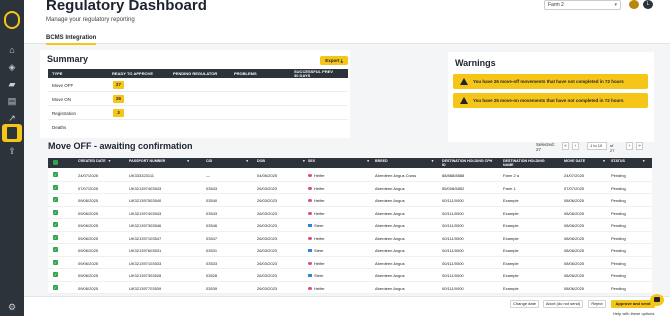  What do you see at coordinates (464, 100) in the screenshot?
I see `warning-icon` at bounding box center [464, 100].